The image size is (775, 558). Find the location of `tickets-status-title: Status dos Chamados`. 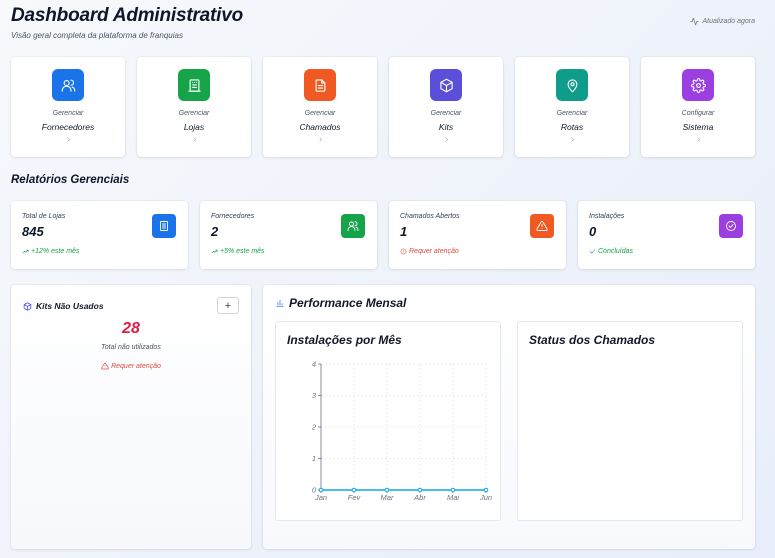

tickets-status-title: Status dos Chamados is located at coordinates (592, 340).